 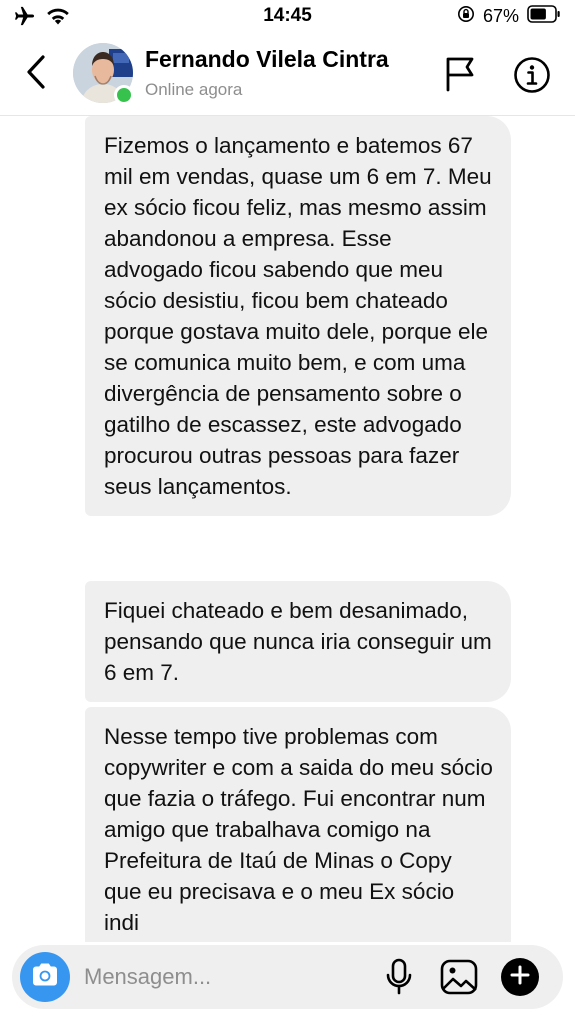 I want to click on gallery-icon, so click(x=459, y=979).